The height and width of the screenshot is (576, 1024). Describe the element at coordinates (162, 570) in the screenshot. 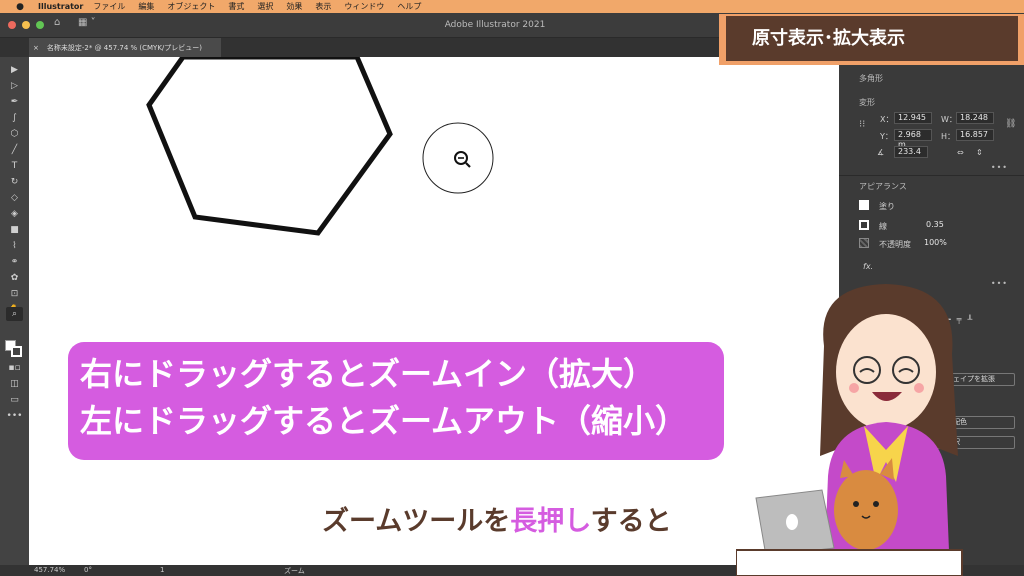

I see `artboard-number: 1` at that location.